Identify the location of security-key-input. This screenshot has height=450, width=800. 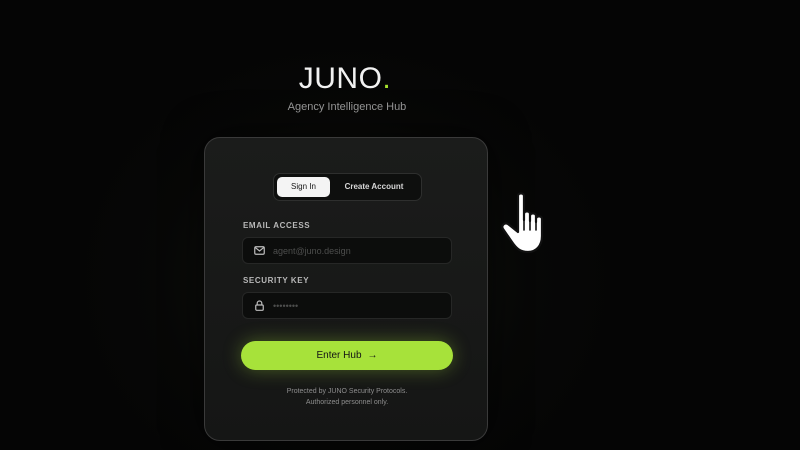
(358, 305).